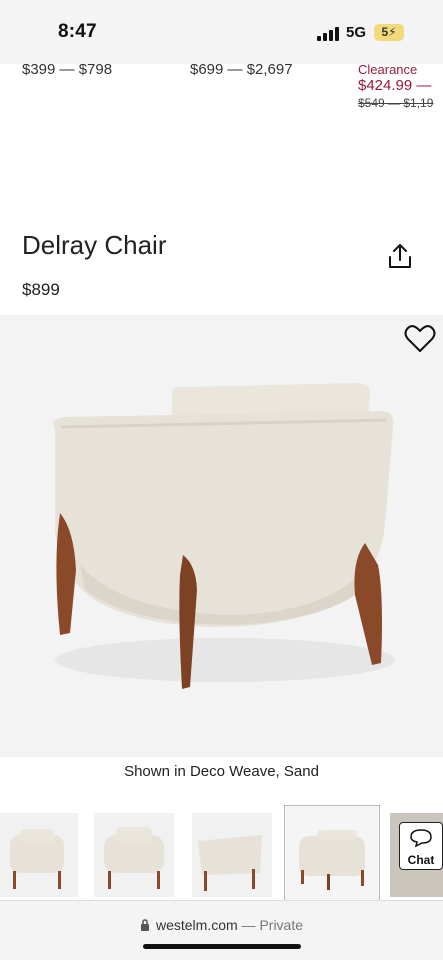  I want to click on share-icon, so click(400, 256).